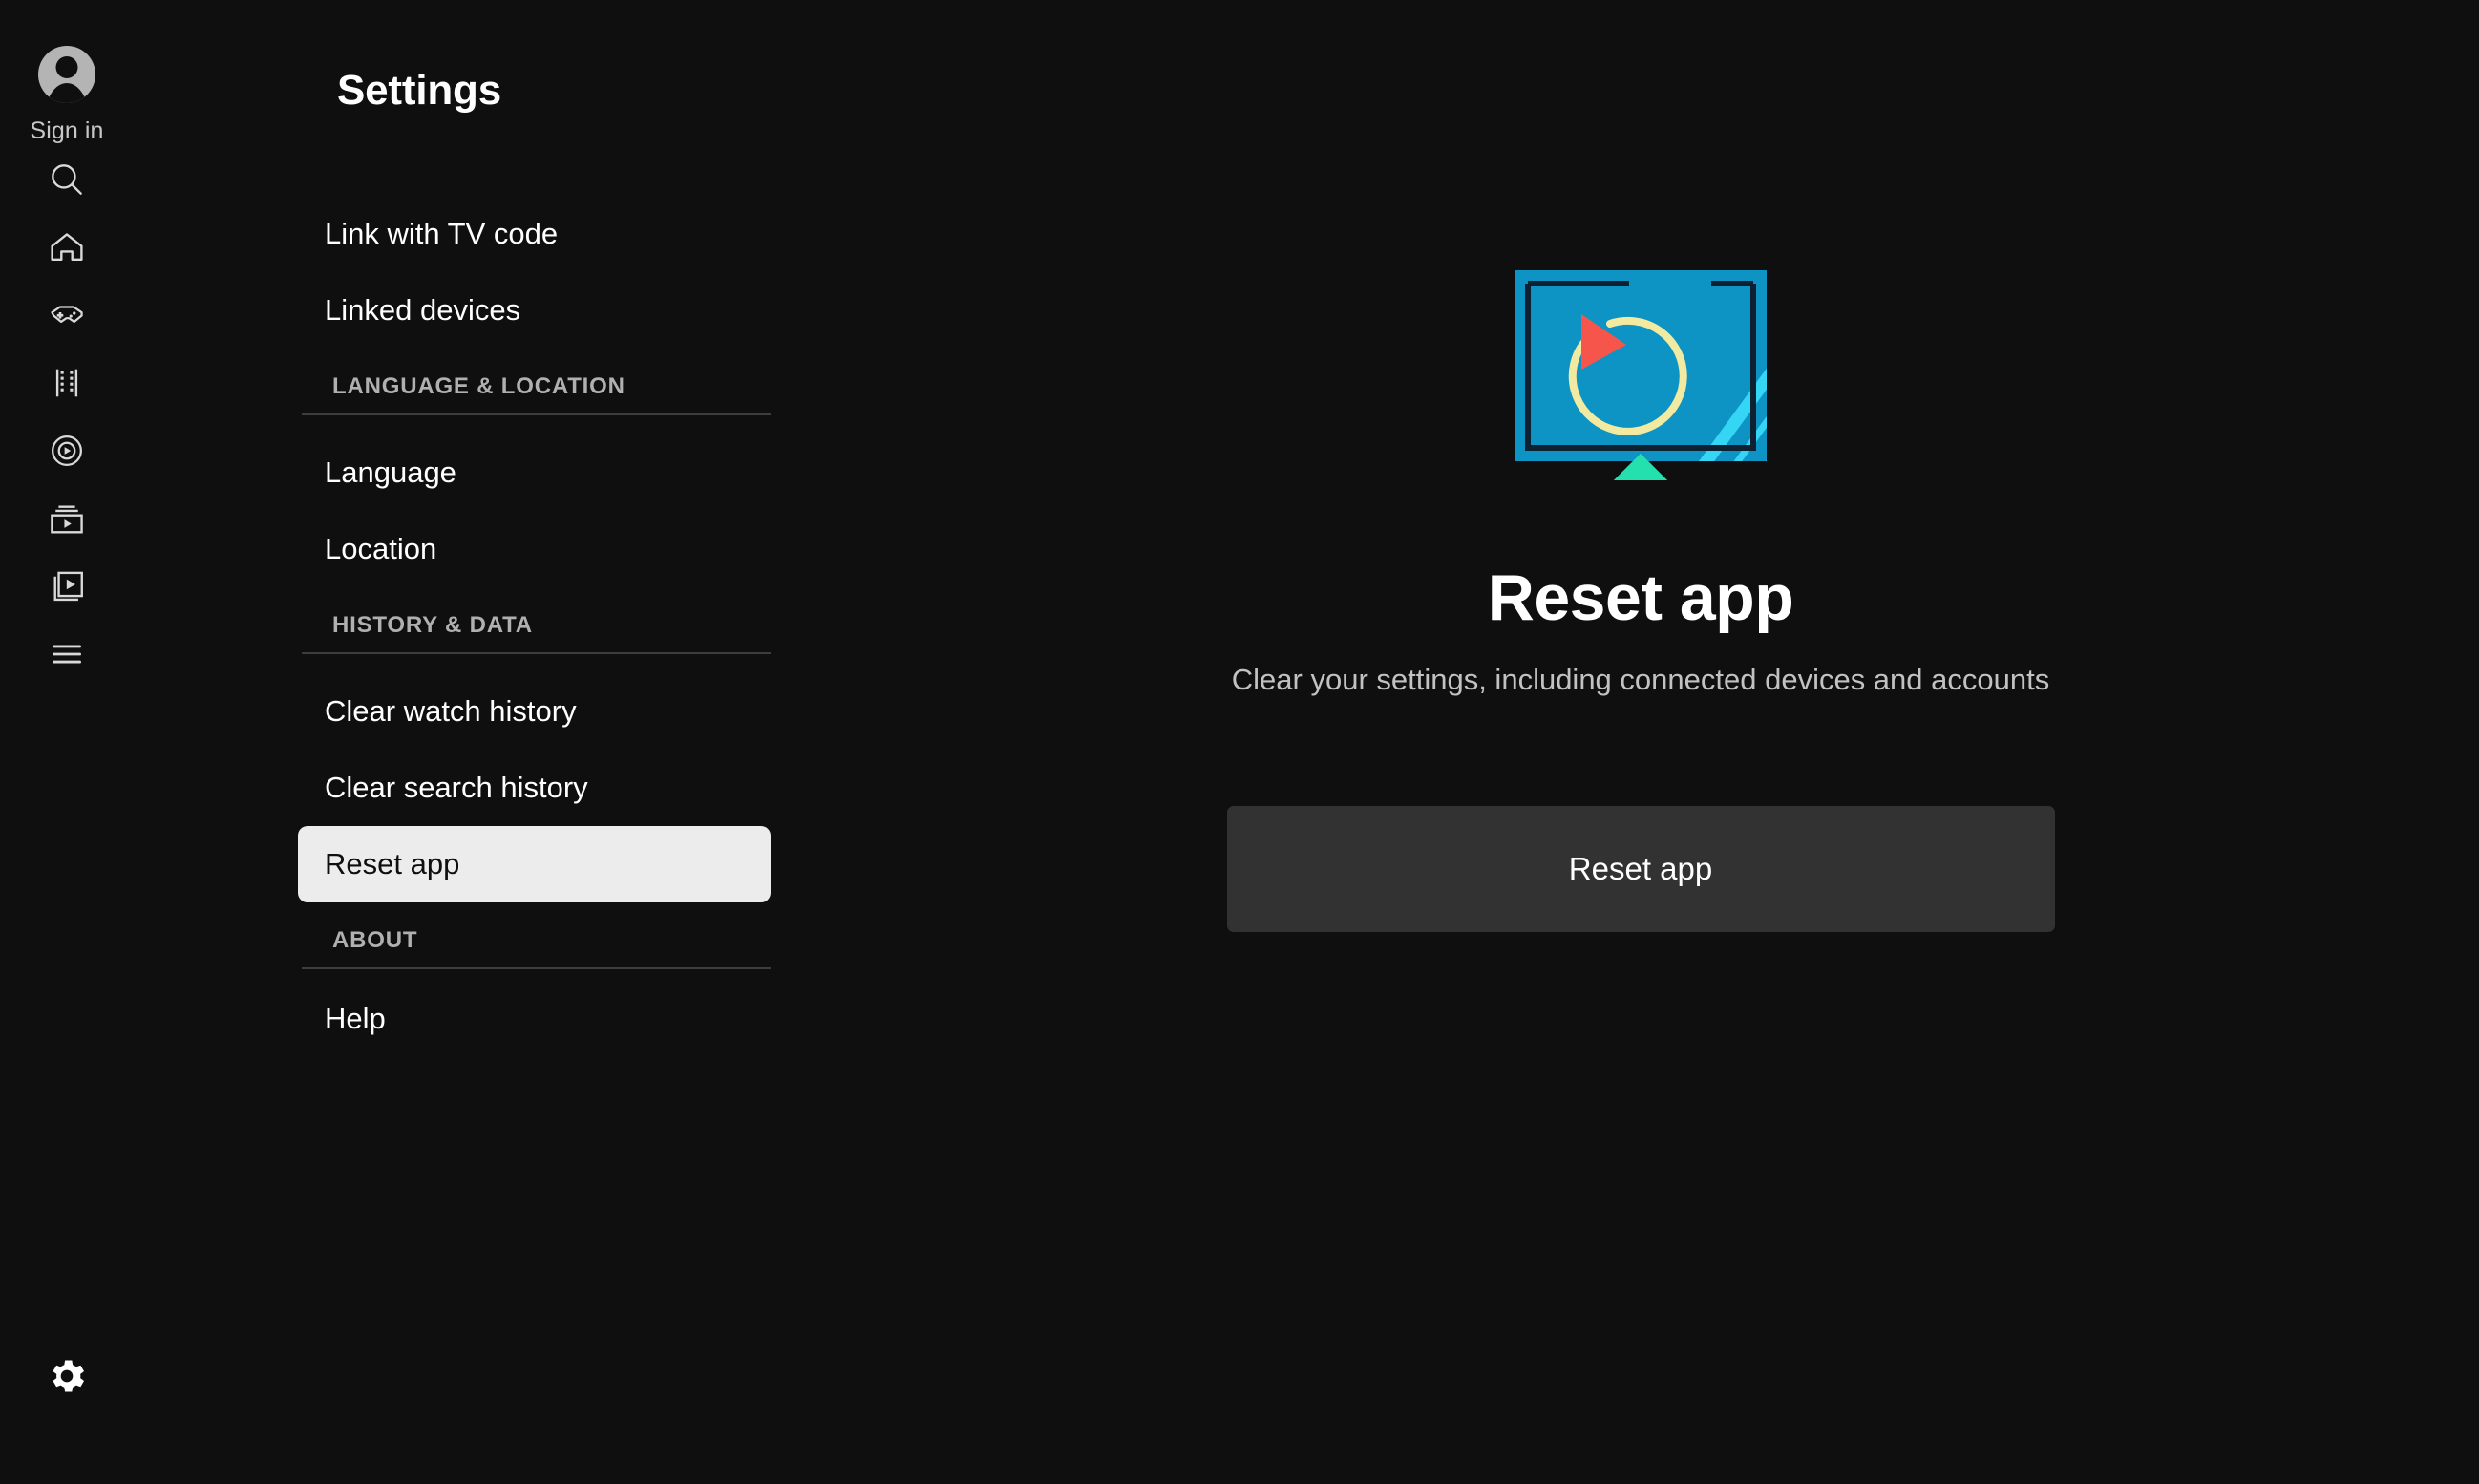 This screenshot has width=2479, height=1484. I want to click on left-icon-rail: Sign in, so click(67, 742).